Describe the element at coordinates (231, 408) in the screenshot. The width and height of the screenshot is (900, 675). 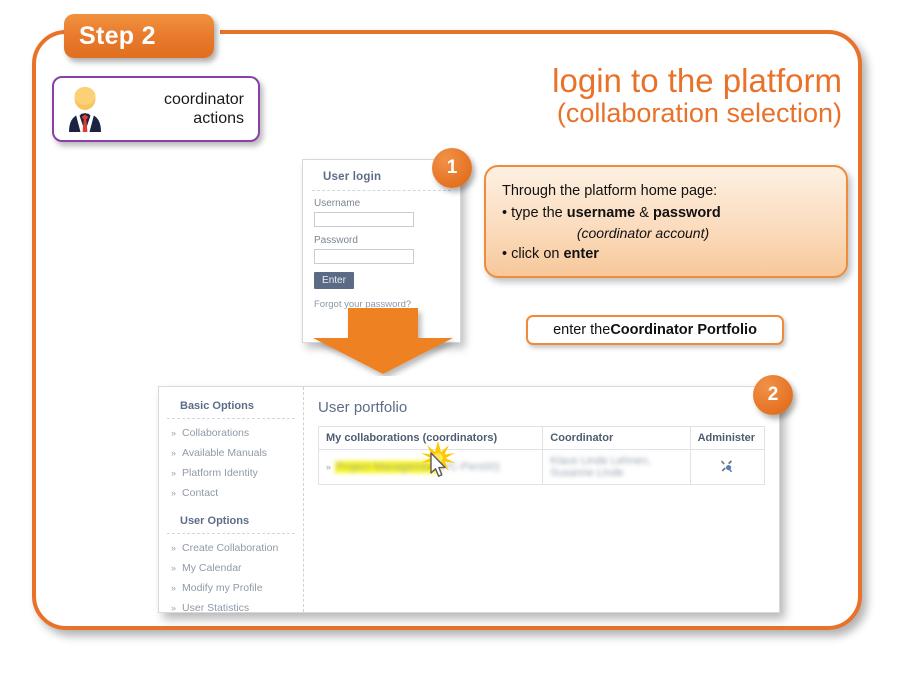
I see `sidebar-group-basic-options: Basic Options` at that location.